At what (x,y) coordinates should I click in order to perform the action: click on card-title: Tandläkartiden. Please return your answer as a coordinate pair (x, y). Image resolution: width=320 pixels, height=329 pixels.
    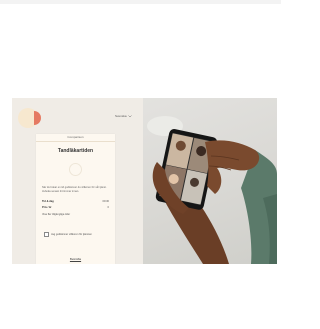
    Looking at the image, I should click on (75, 151).